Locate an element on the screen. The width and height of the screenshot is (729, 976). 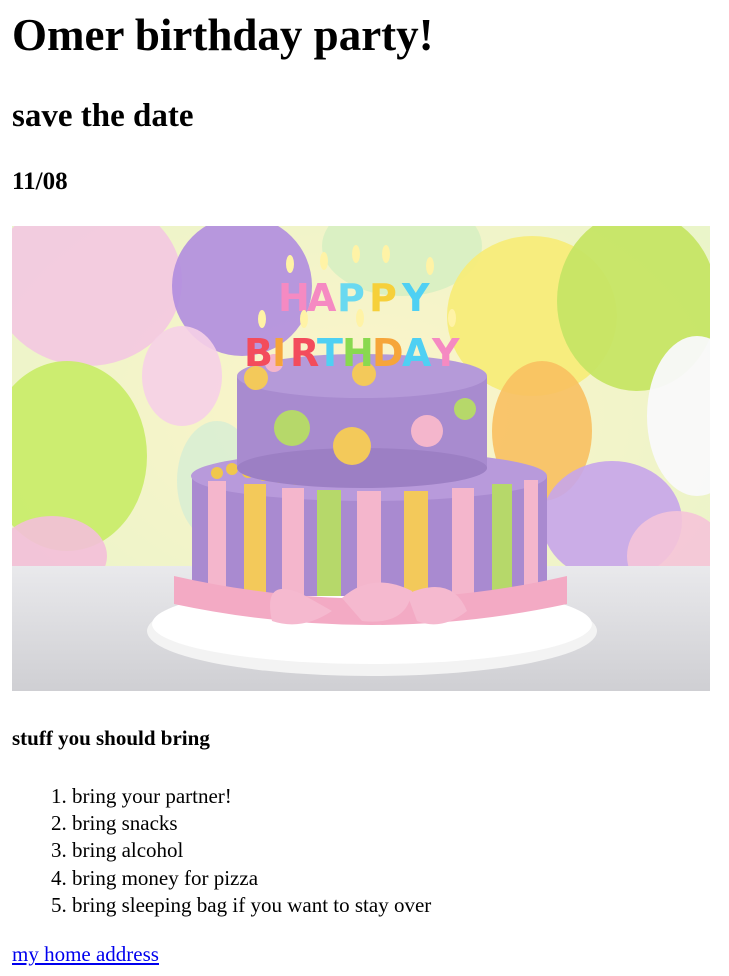
svg-text: I is located at coordinates (279, 353).